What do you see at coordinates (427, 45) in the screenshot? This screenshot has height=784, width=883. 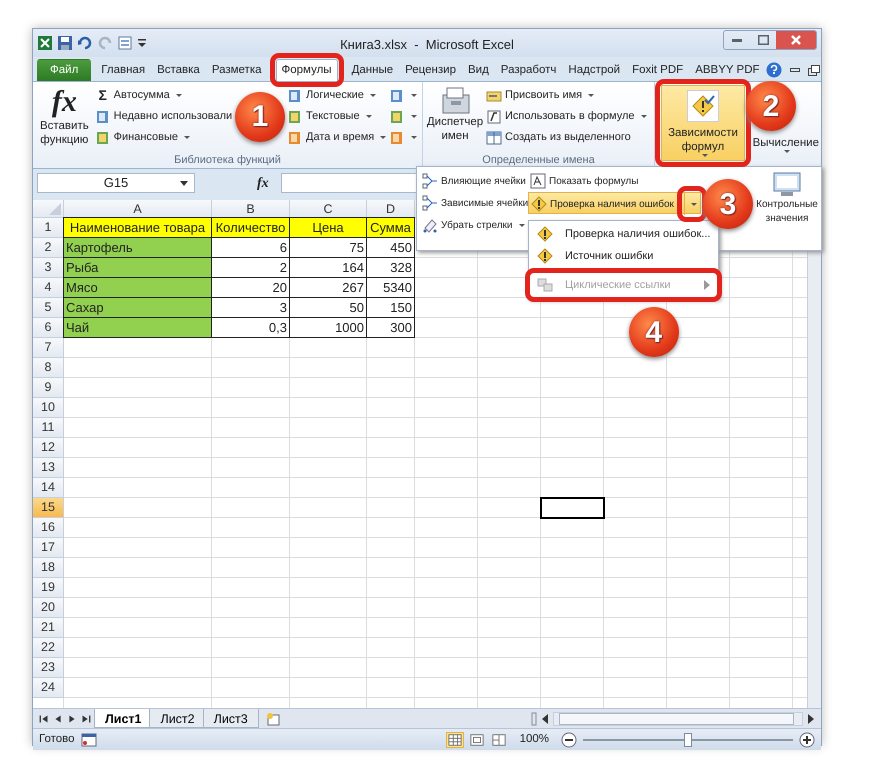 I see `window-title: Книга3.xlsx - Microsoft Excel` at bounding box center [427, 45].